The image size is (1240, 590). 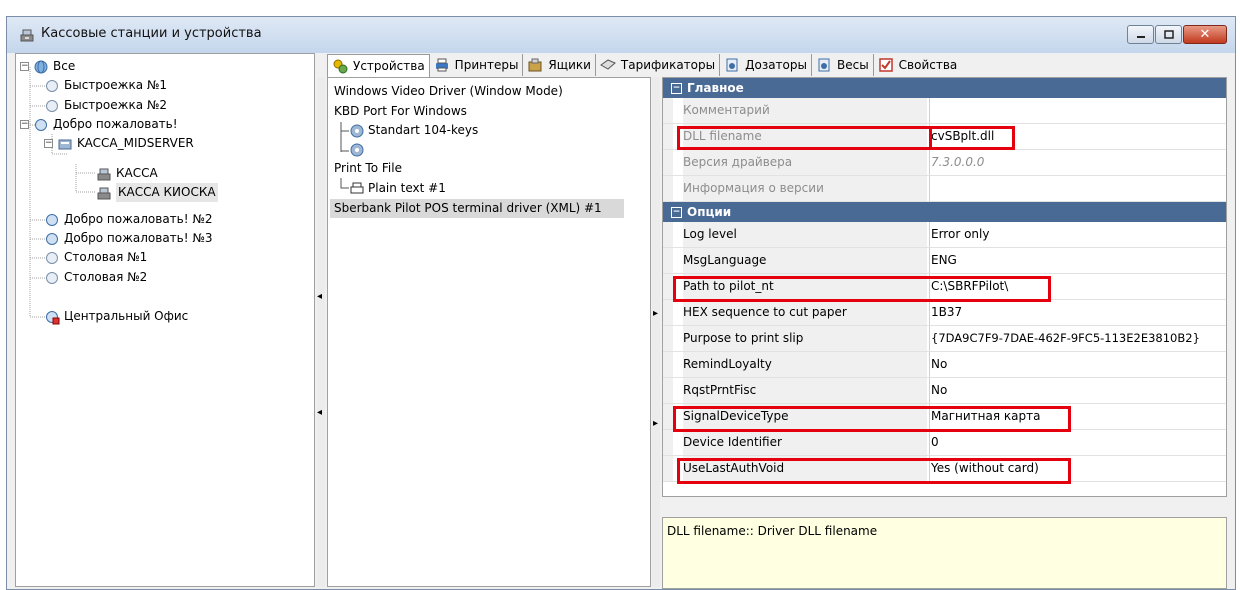 What do you see at coordinates (944, 212) in the screenshot?
I see `group-header-options: − Опции` at bounding box center [944, 212].